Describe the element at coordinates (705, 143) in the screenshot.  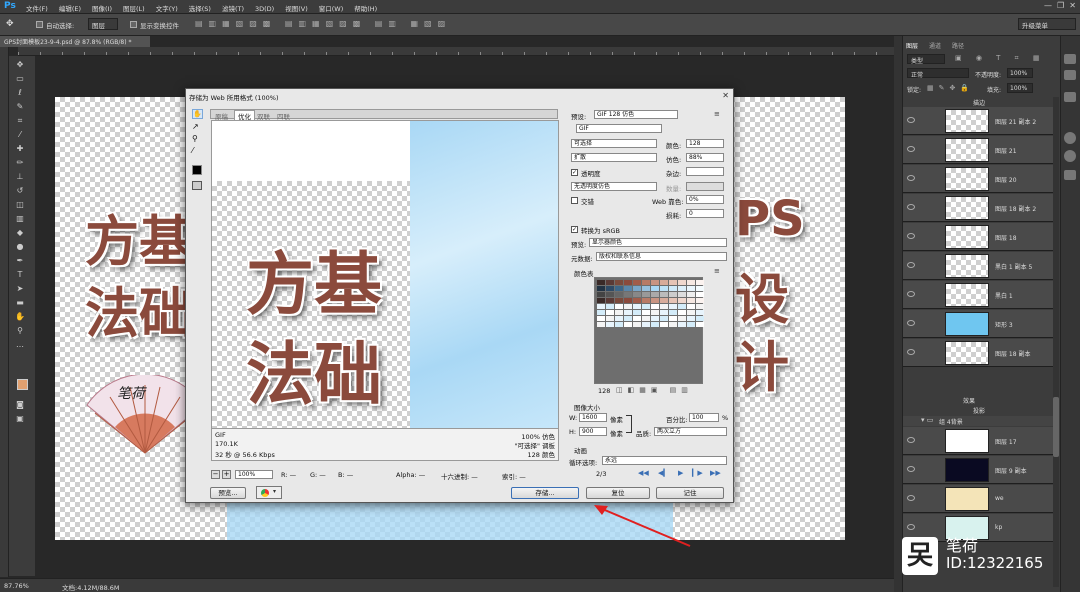
I see `colors-select: 128` at that location.